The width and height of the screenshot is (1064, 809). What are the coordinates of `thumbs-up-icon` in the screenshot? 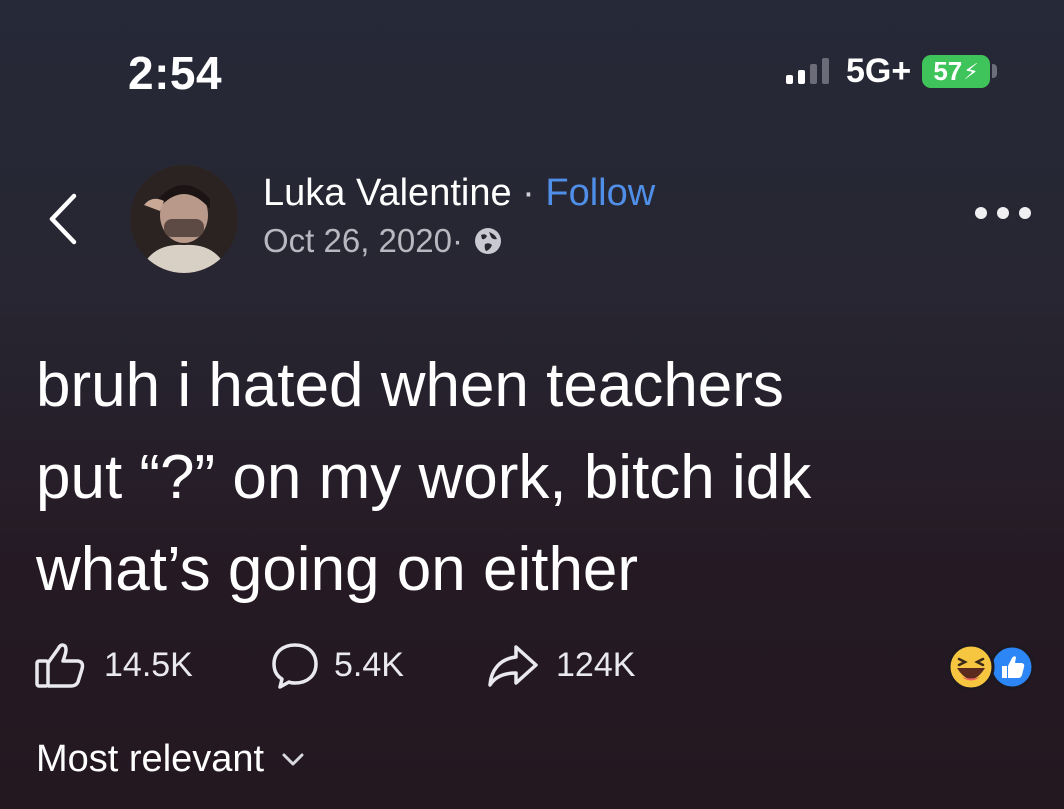 It's located at (60, 665).